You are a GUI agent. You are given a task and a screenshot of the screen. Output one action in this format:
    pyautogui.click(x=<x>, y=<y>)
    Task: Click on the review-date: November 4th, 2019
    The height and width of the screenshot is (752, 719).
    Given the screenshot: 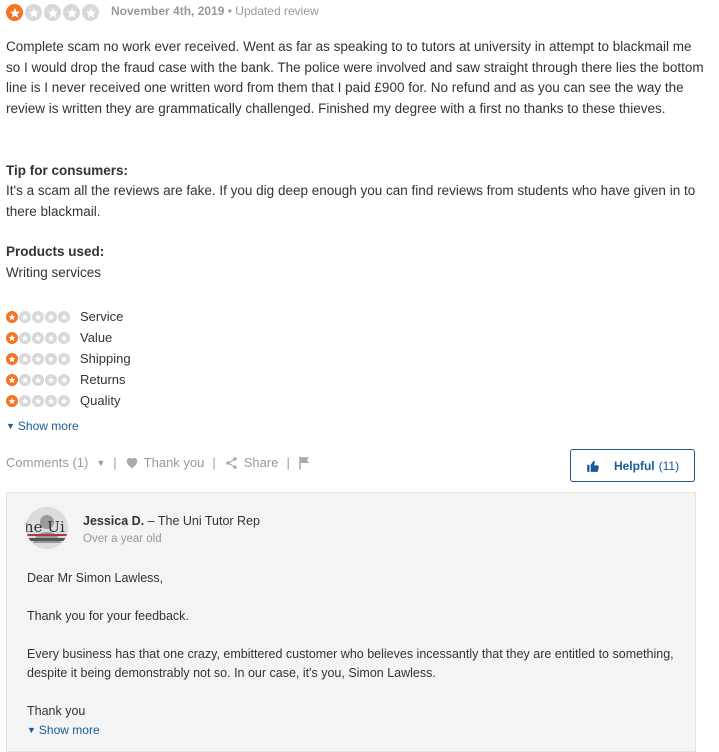 What is the action you would take?
    pyautogui.click(x=168, y=11)
    